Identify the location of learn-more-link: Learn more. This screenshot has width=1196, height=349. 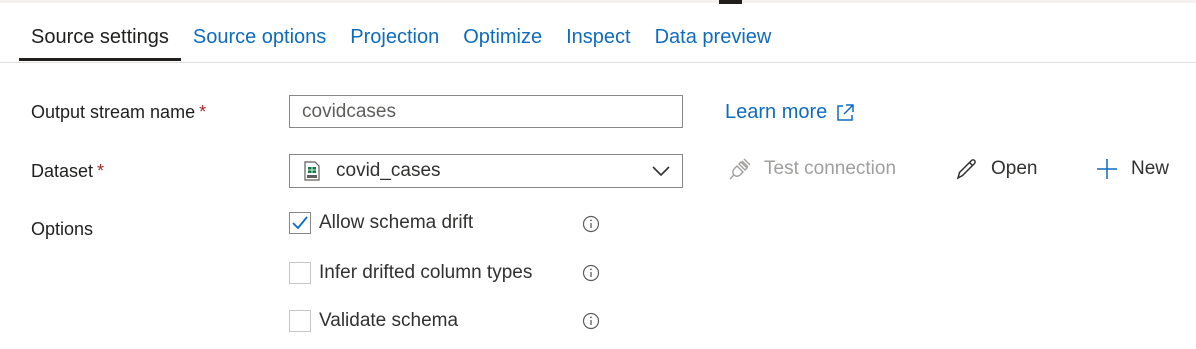
(790, 112).